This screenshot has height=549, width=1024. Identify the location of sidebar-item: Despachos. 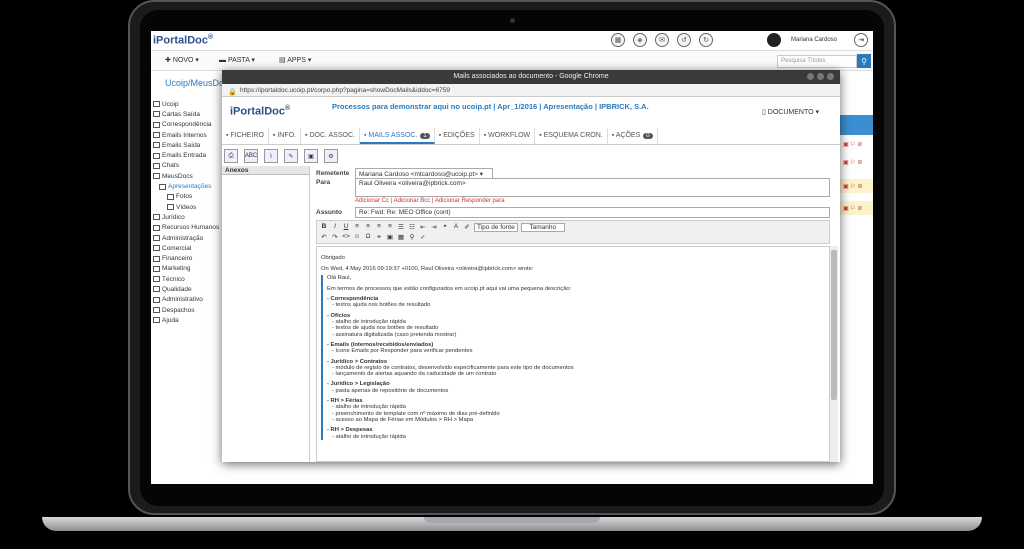
(188, 310).